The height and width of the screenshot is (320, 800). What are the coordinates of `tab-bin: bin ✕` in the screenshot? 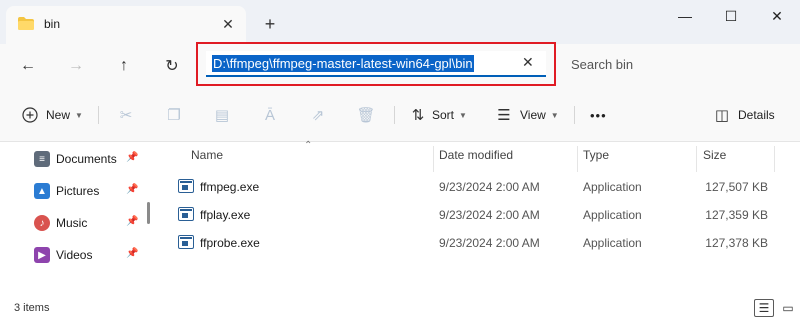 It's located at (126, 25).